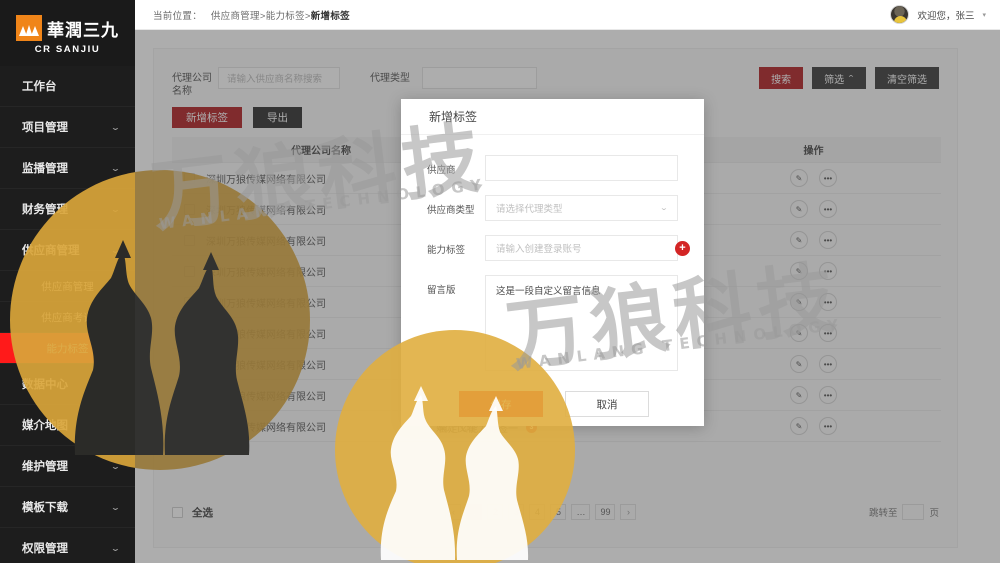 The height and width of the screenshot is (563, 1000). I want to click on sidebar-item-finance: 财务管理 ⌄, so click(67, 209).